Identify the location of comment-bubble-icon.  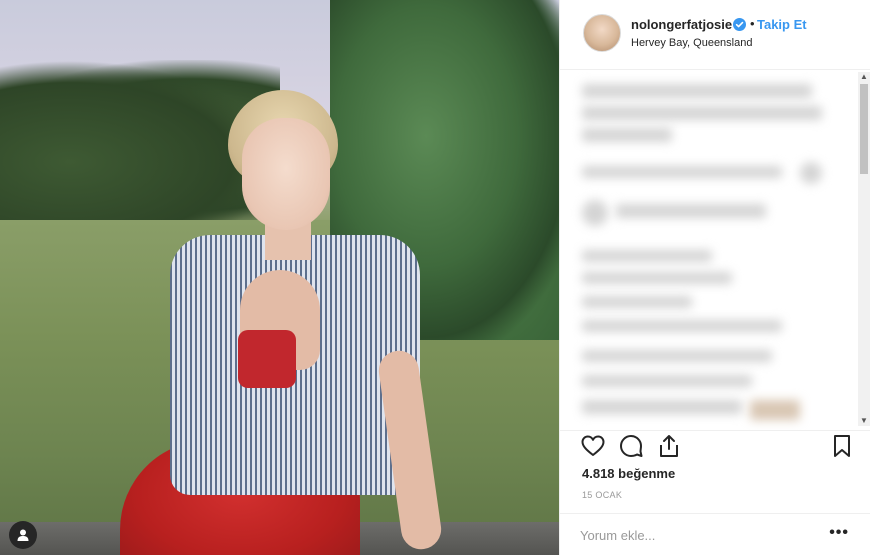
(631, 446).